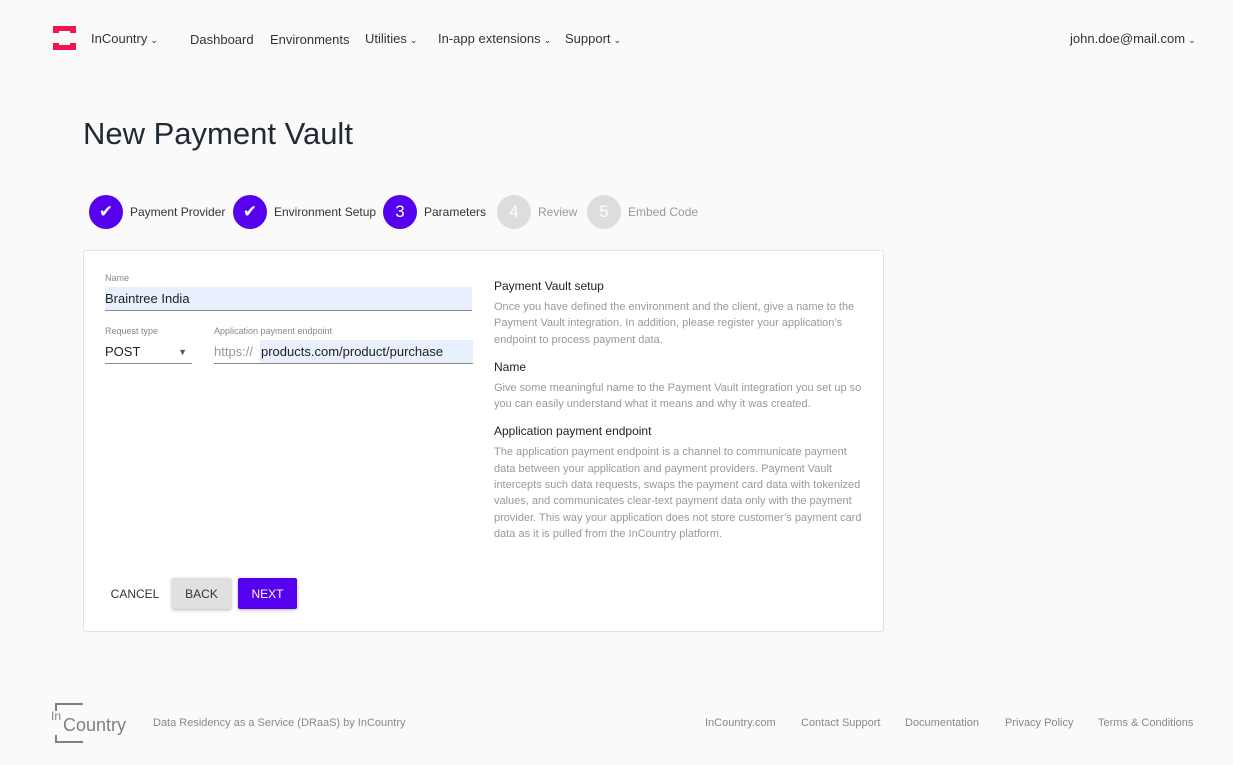 This screenshot has width=1233, height=765. Describe the element at coordinates (64, 38) in the screenshot. I see `incountry-logo-icon` at that location.